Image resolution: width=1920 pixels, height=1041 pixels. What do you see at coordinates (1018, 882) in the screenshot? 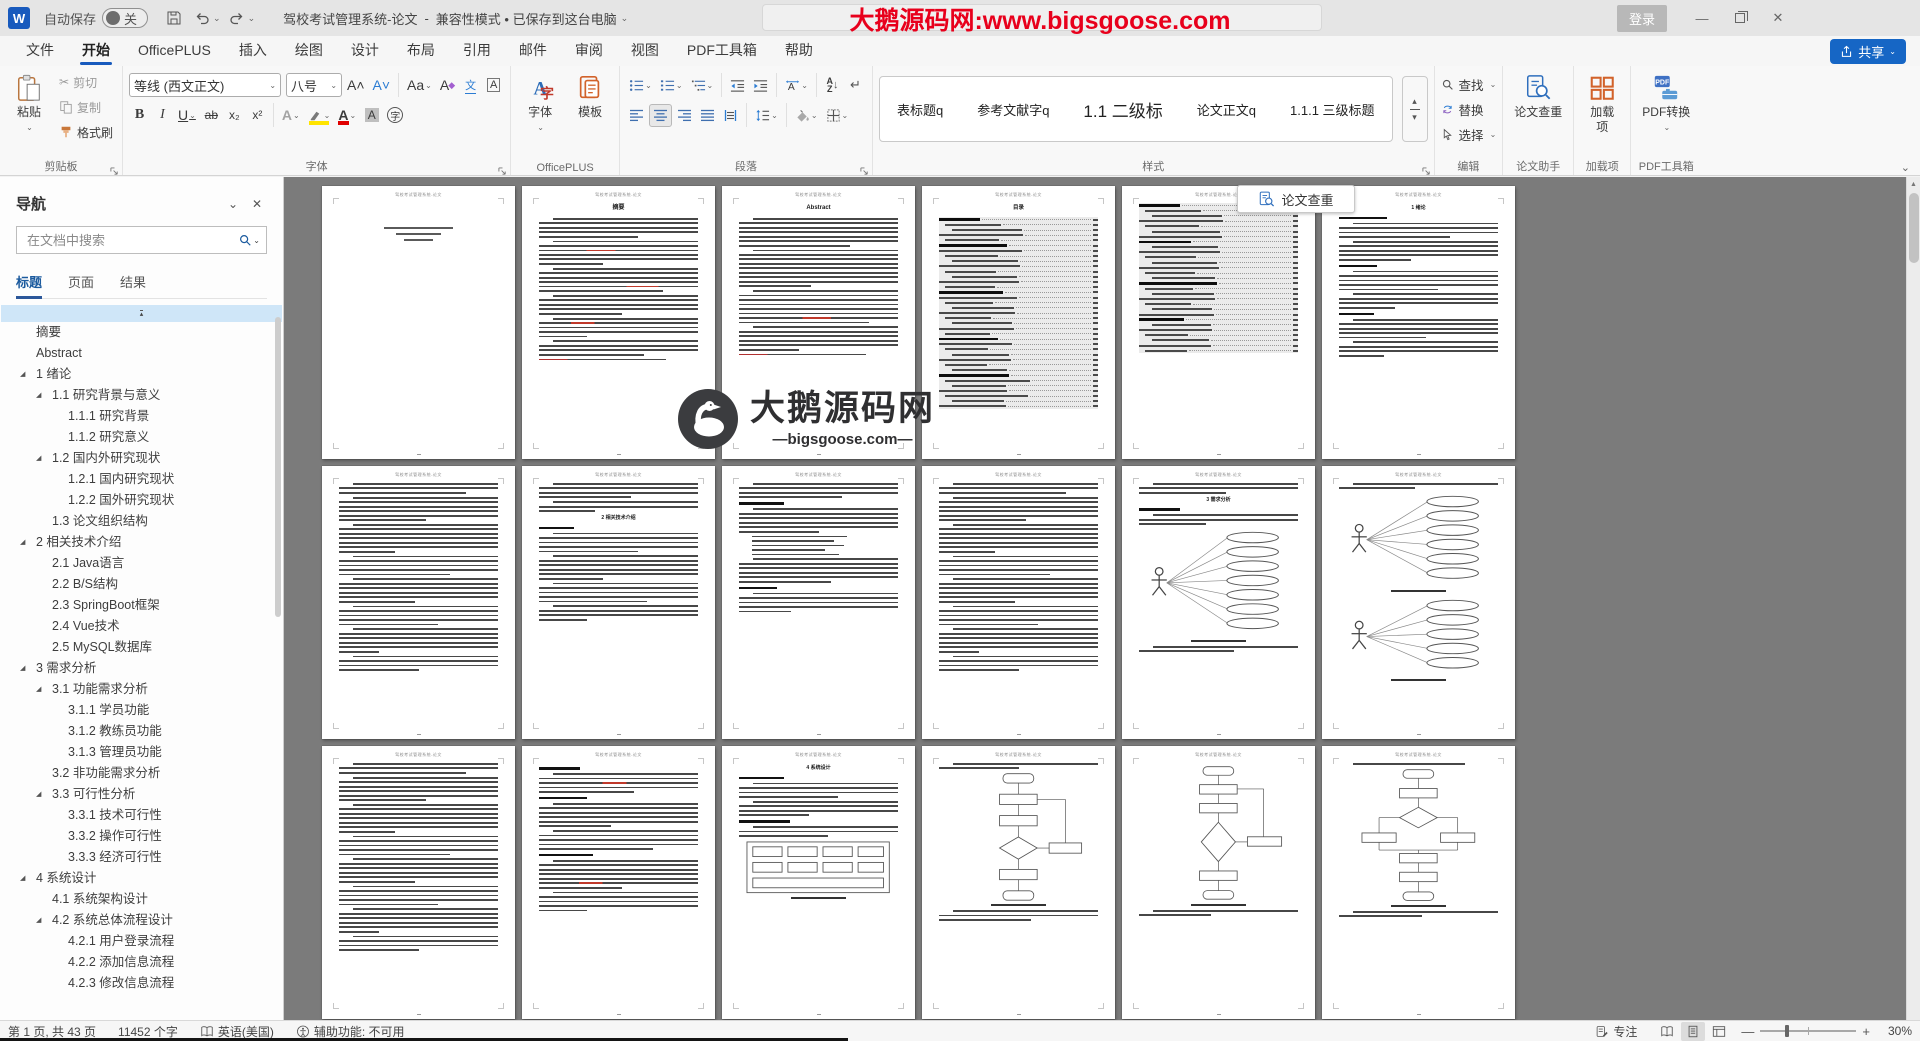
I see `page-thumbnail-16: 驾校考试管理系统-论文` at bounding box center [1018, 882].